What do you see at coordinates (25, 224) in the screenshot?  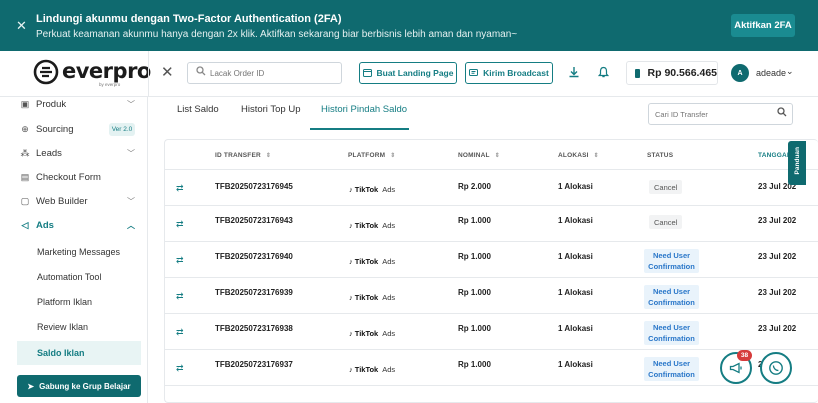 I see `megaphone-icon: ◁` at bounding box center [25, 224].